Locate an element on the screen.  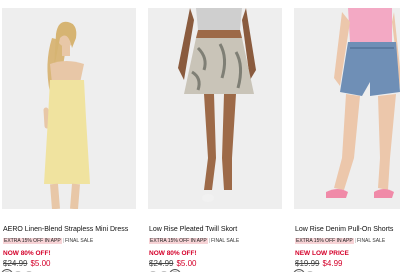
original-price: $19.99 is located at coordinates (307, 263).